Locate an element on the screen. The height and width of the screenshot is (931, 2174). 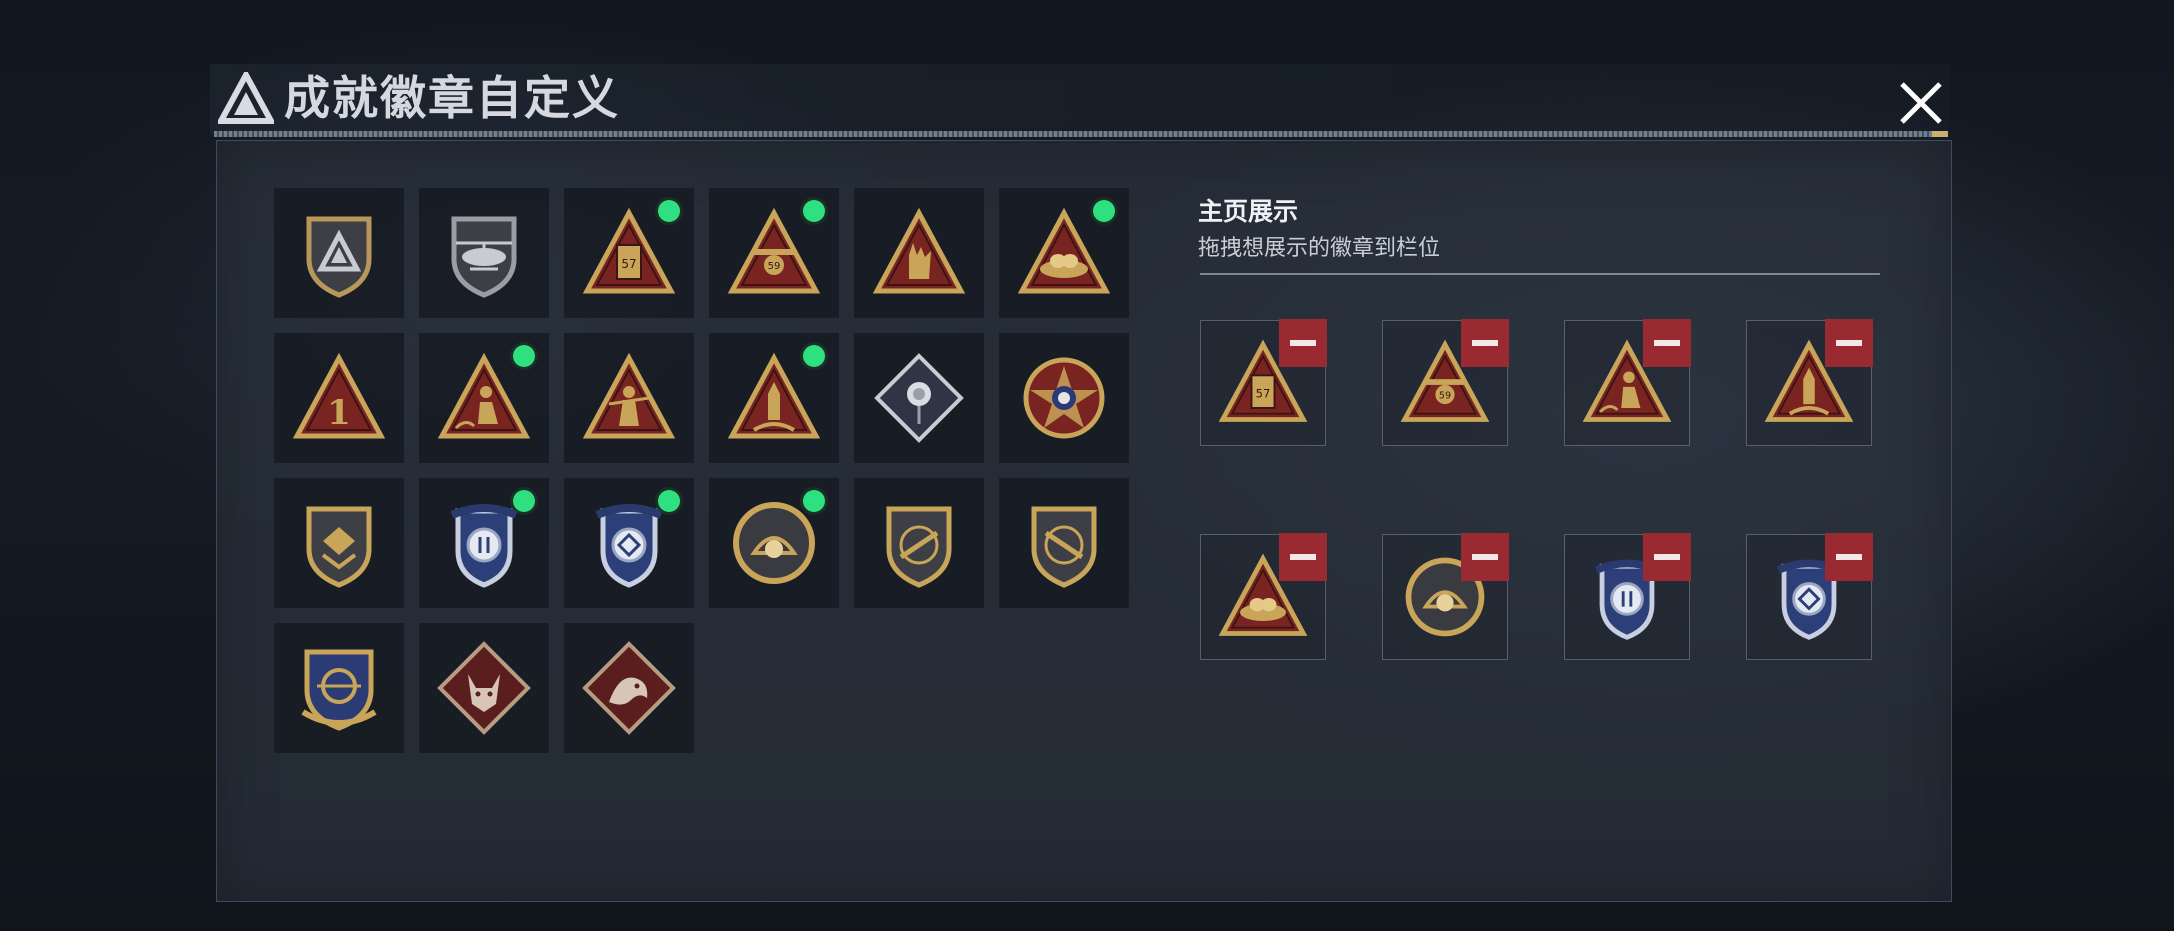
wolf-diamond-badge-icon is located at coordinates (484, 688).